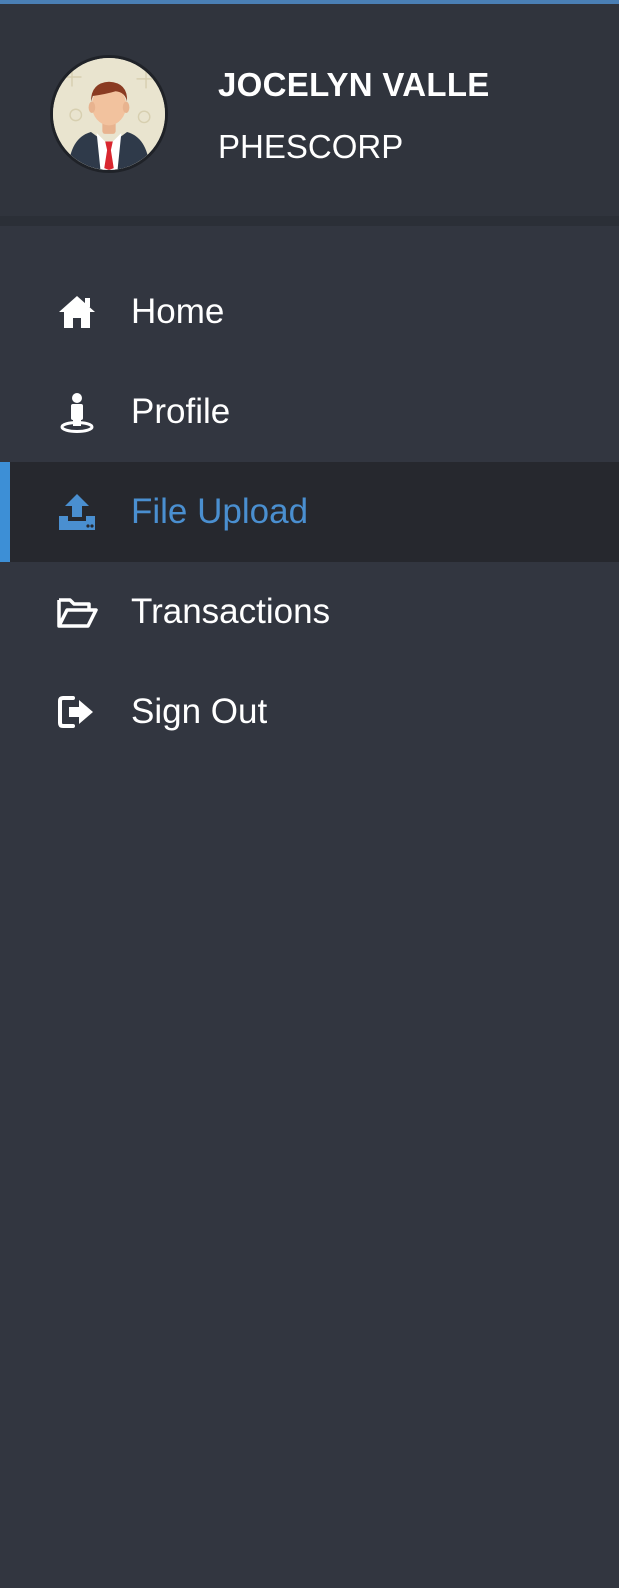 This screenshot has width=619, height=1588. What do you see at coordinates (181, 411) in the screenshot?
I see `sidebar-item-label: Profile` at bounding box center [181, 411].